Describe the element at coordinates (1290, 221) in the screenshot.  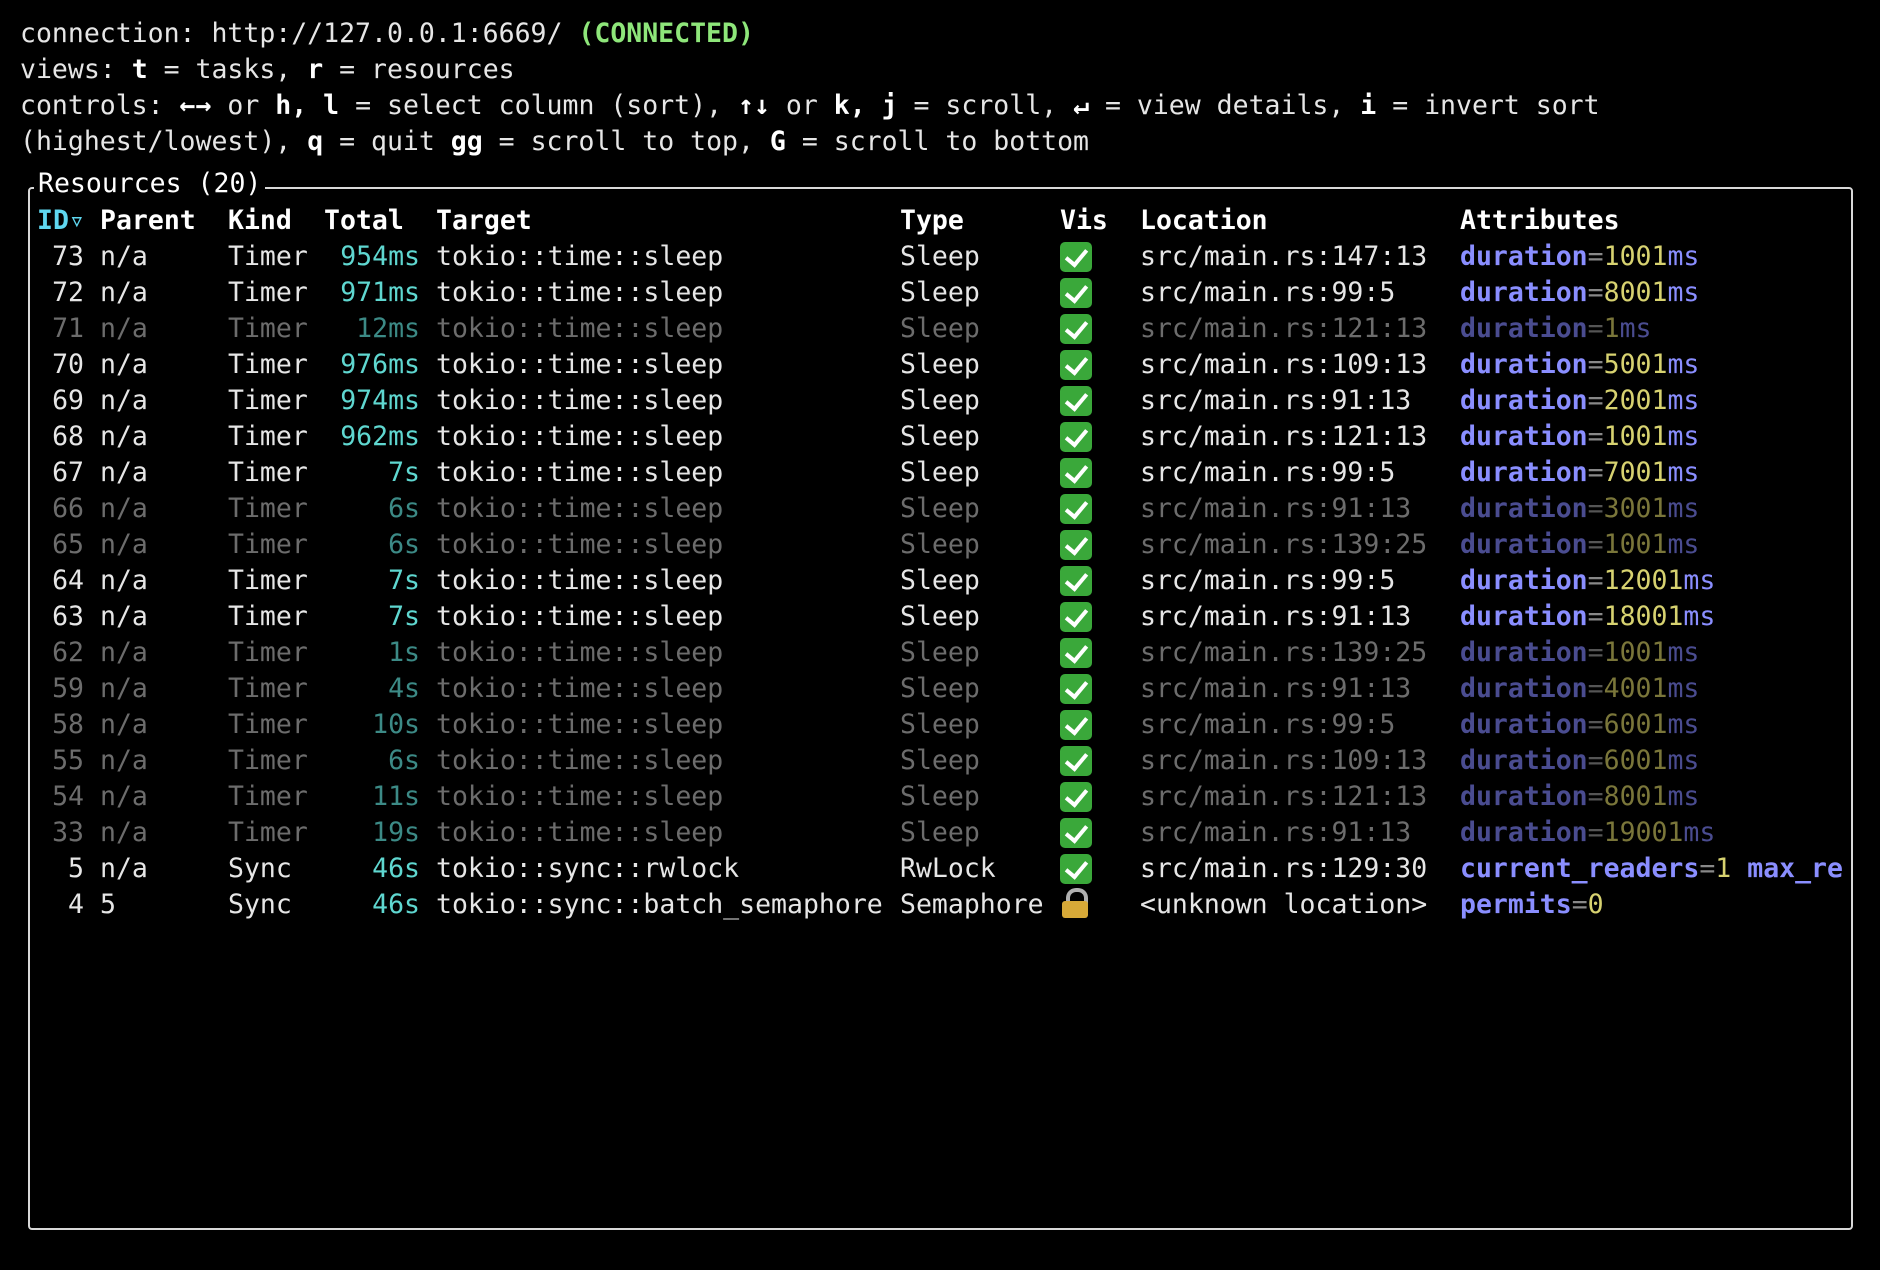
I see `column-header-location: Location` at that location.